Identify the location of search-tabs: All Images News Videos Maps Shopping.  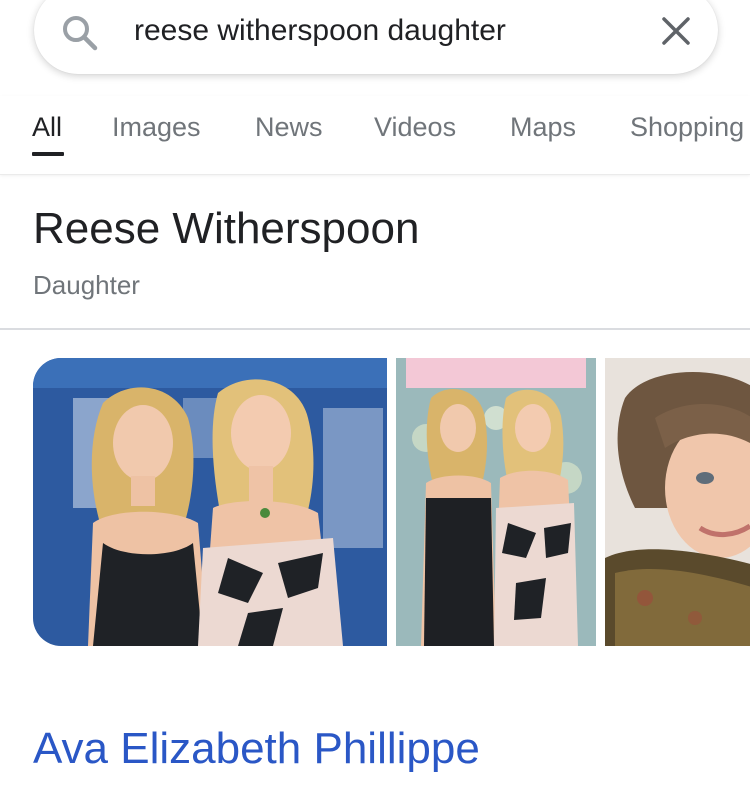
(375, 135).